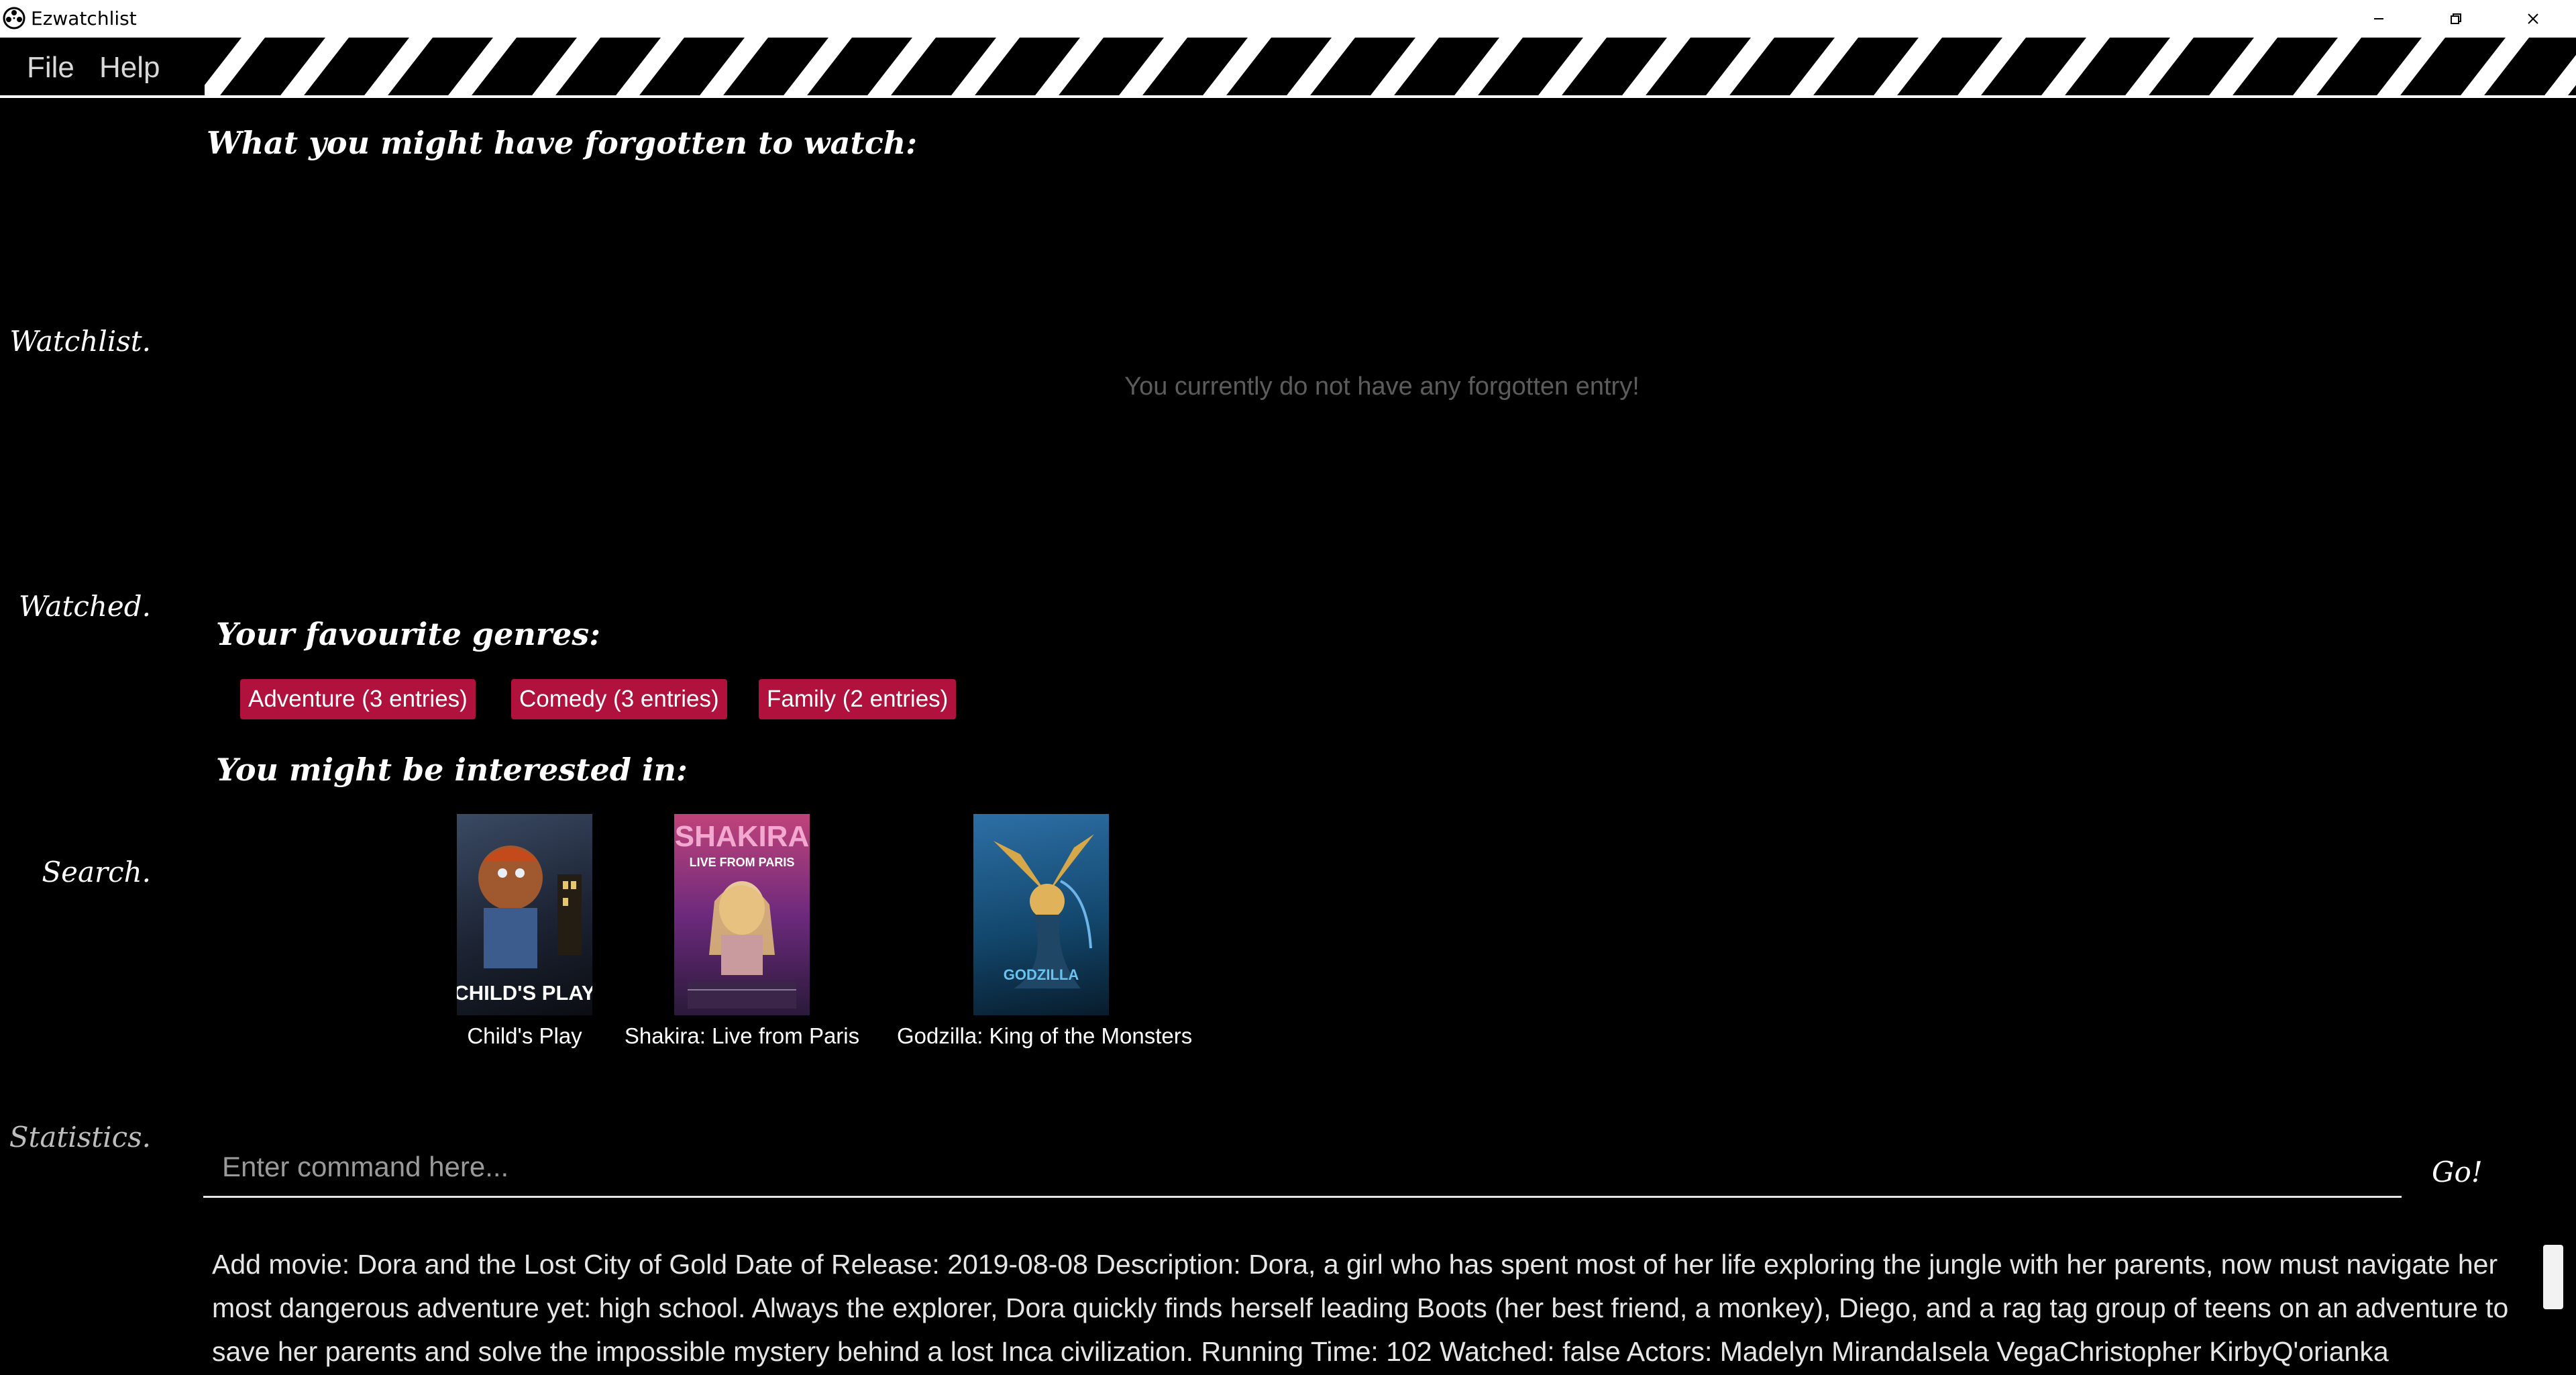 The width and height of the screenshot is (2576, 1375). I want to click on sidebar-item-statistics: Statistics., so click(80, 1138).